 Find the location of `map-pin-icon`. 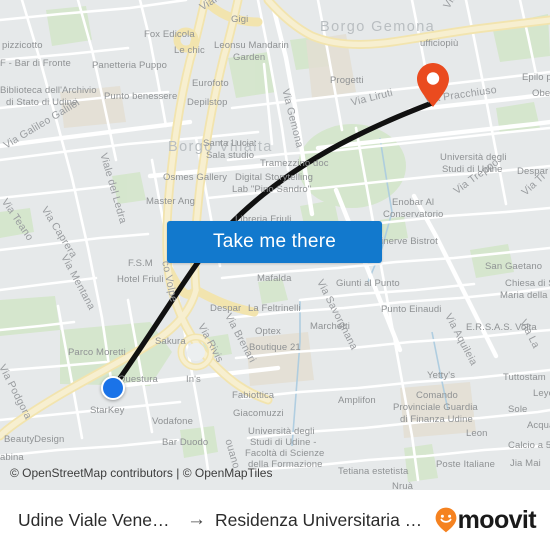

map-pin-icon is located at coordinates (433, 85).